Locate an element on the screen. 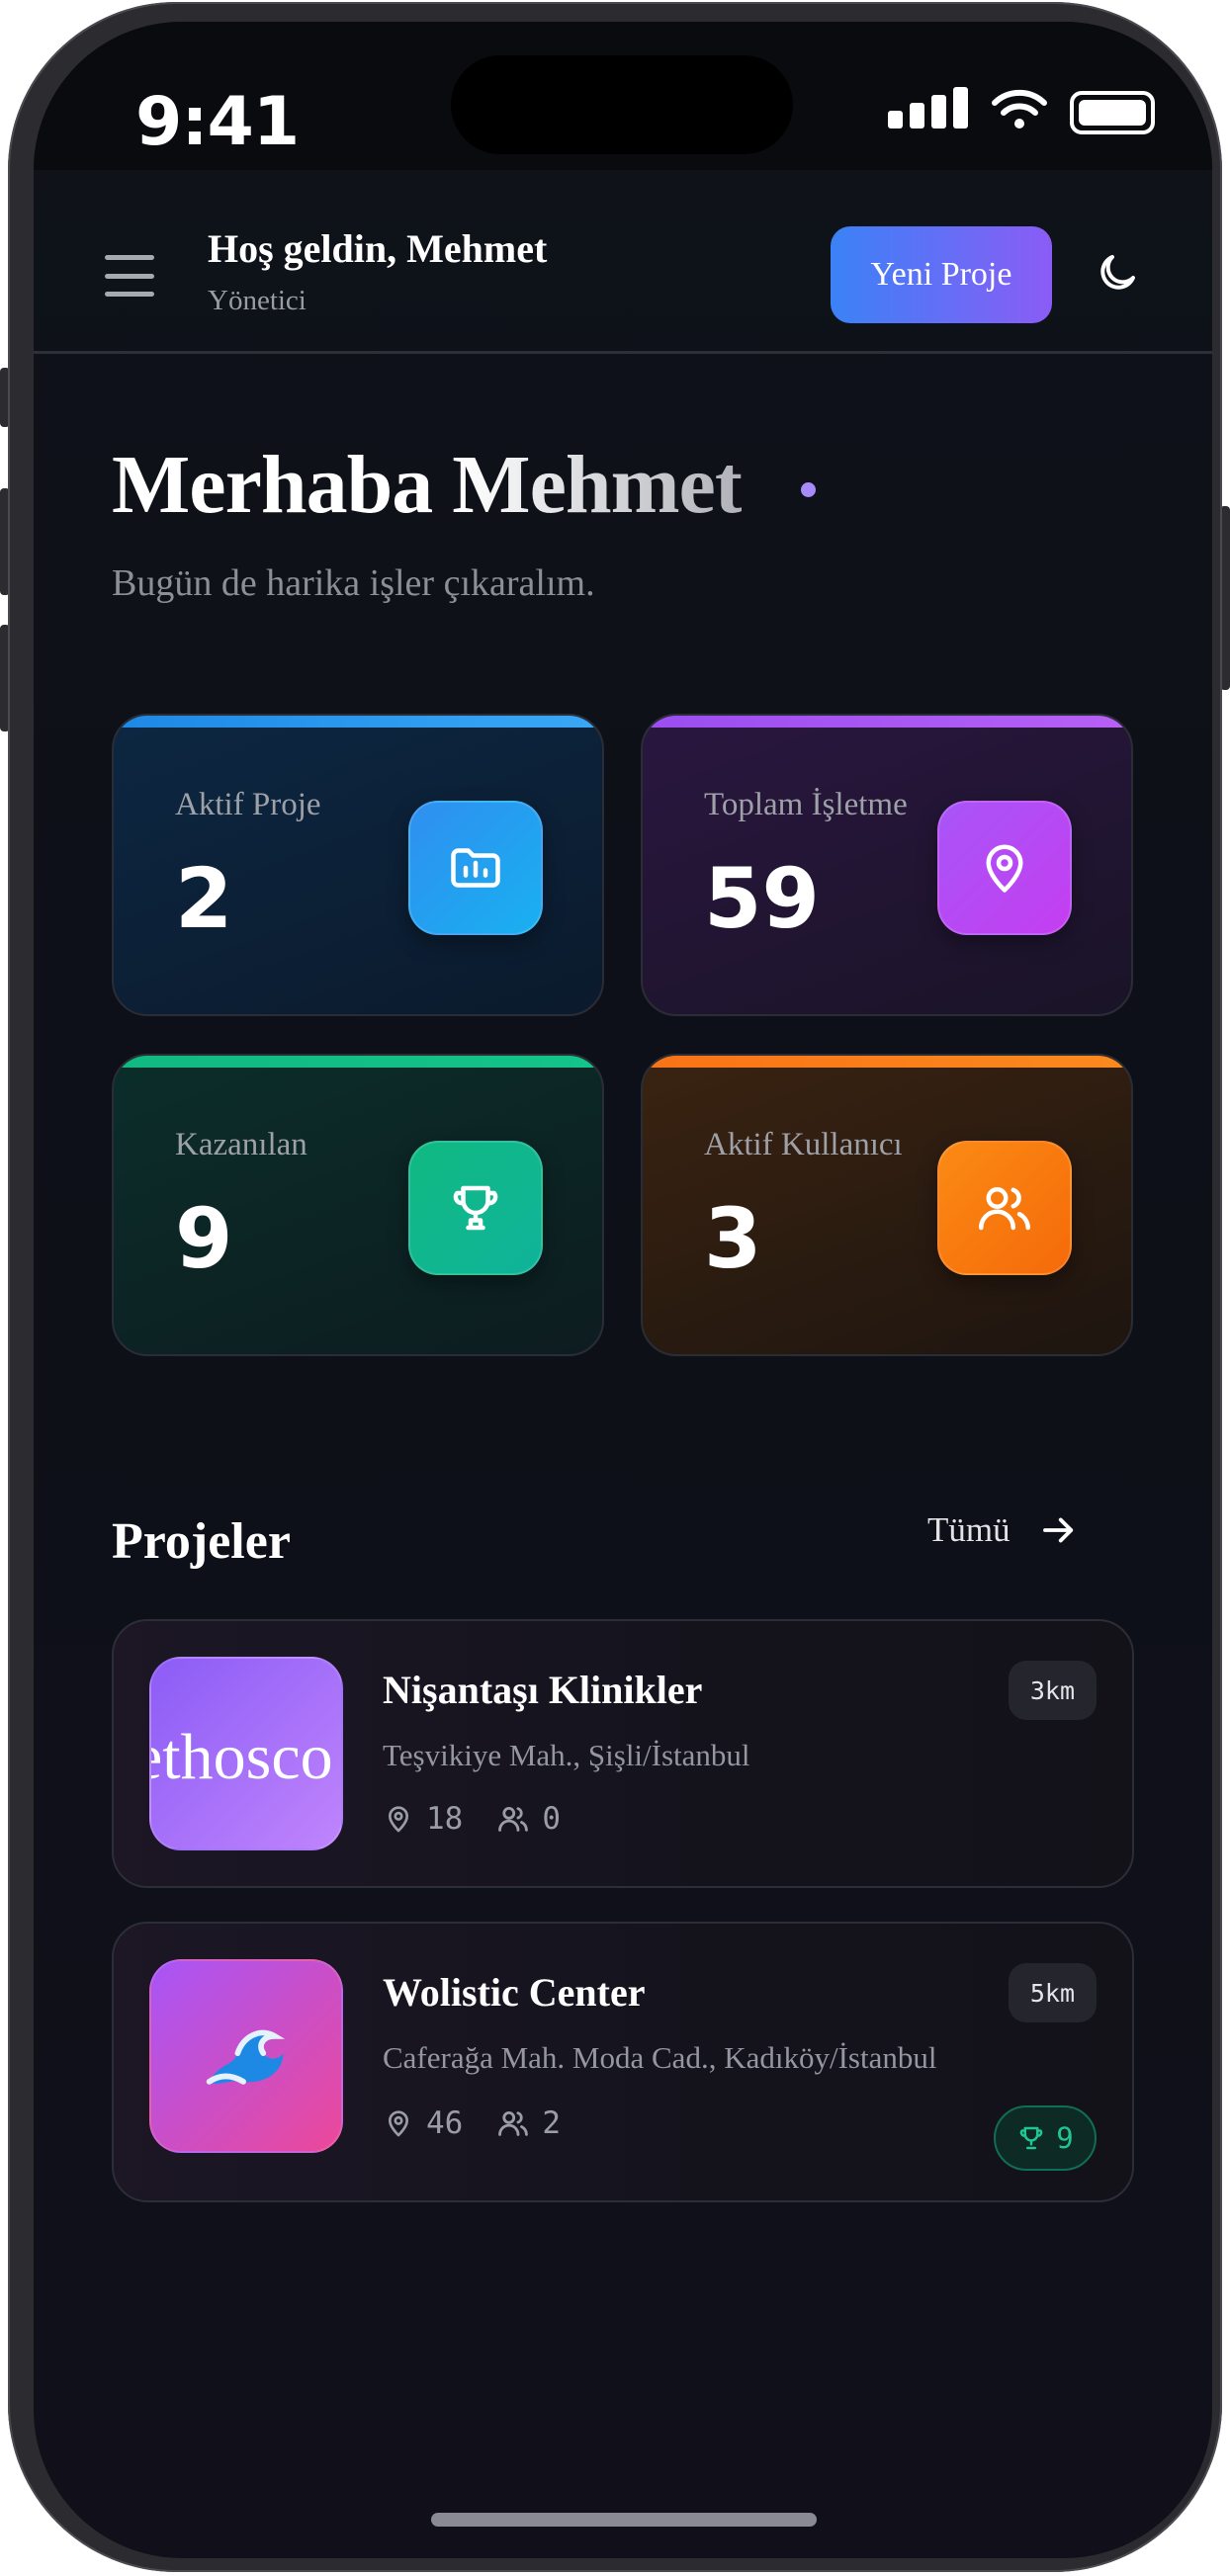  arrow-right-icon is located at coordinates (1058, 1530).